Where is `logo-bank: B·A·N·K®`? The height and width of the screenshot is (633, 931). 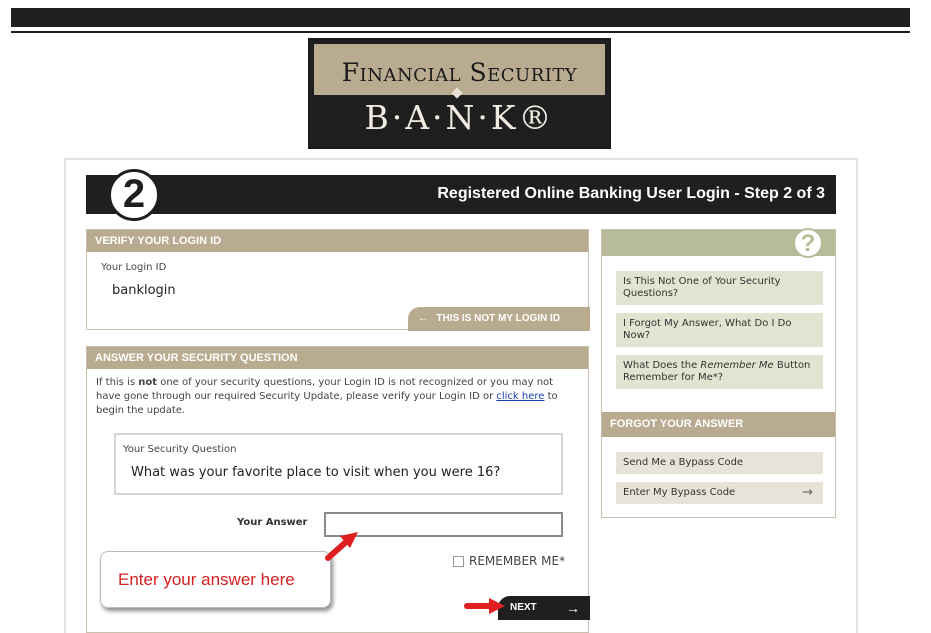 logo-bank: B·A·N·K® is located at coordinates (459, 117).